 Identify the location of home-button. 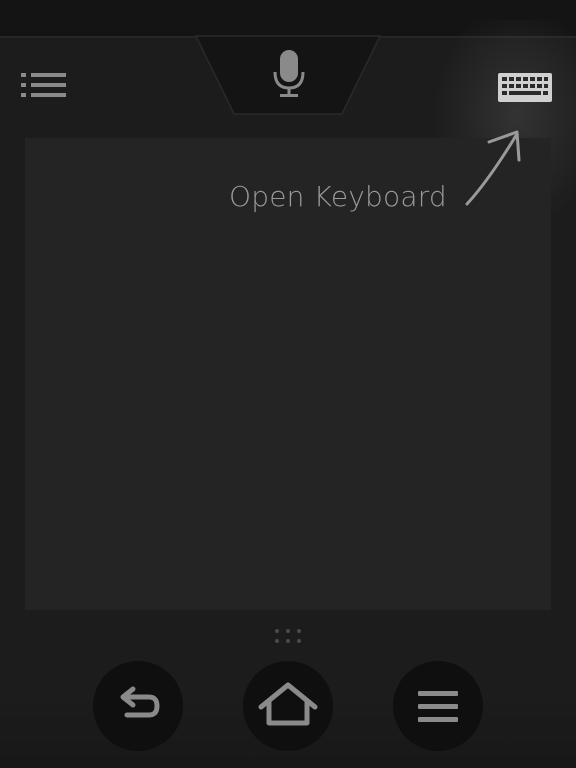
(288, 706).